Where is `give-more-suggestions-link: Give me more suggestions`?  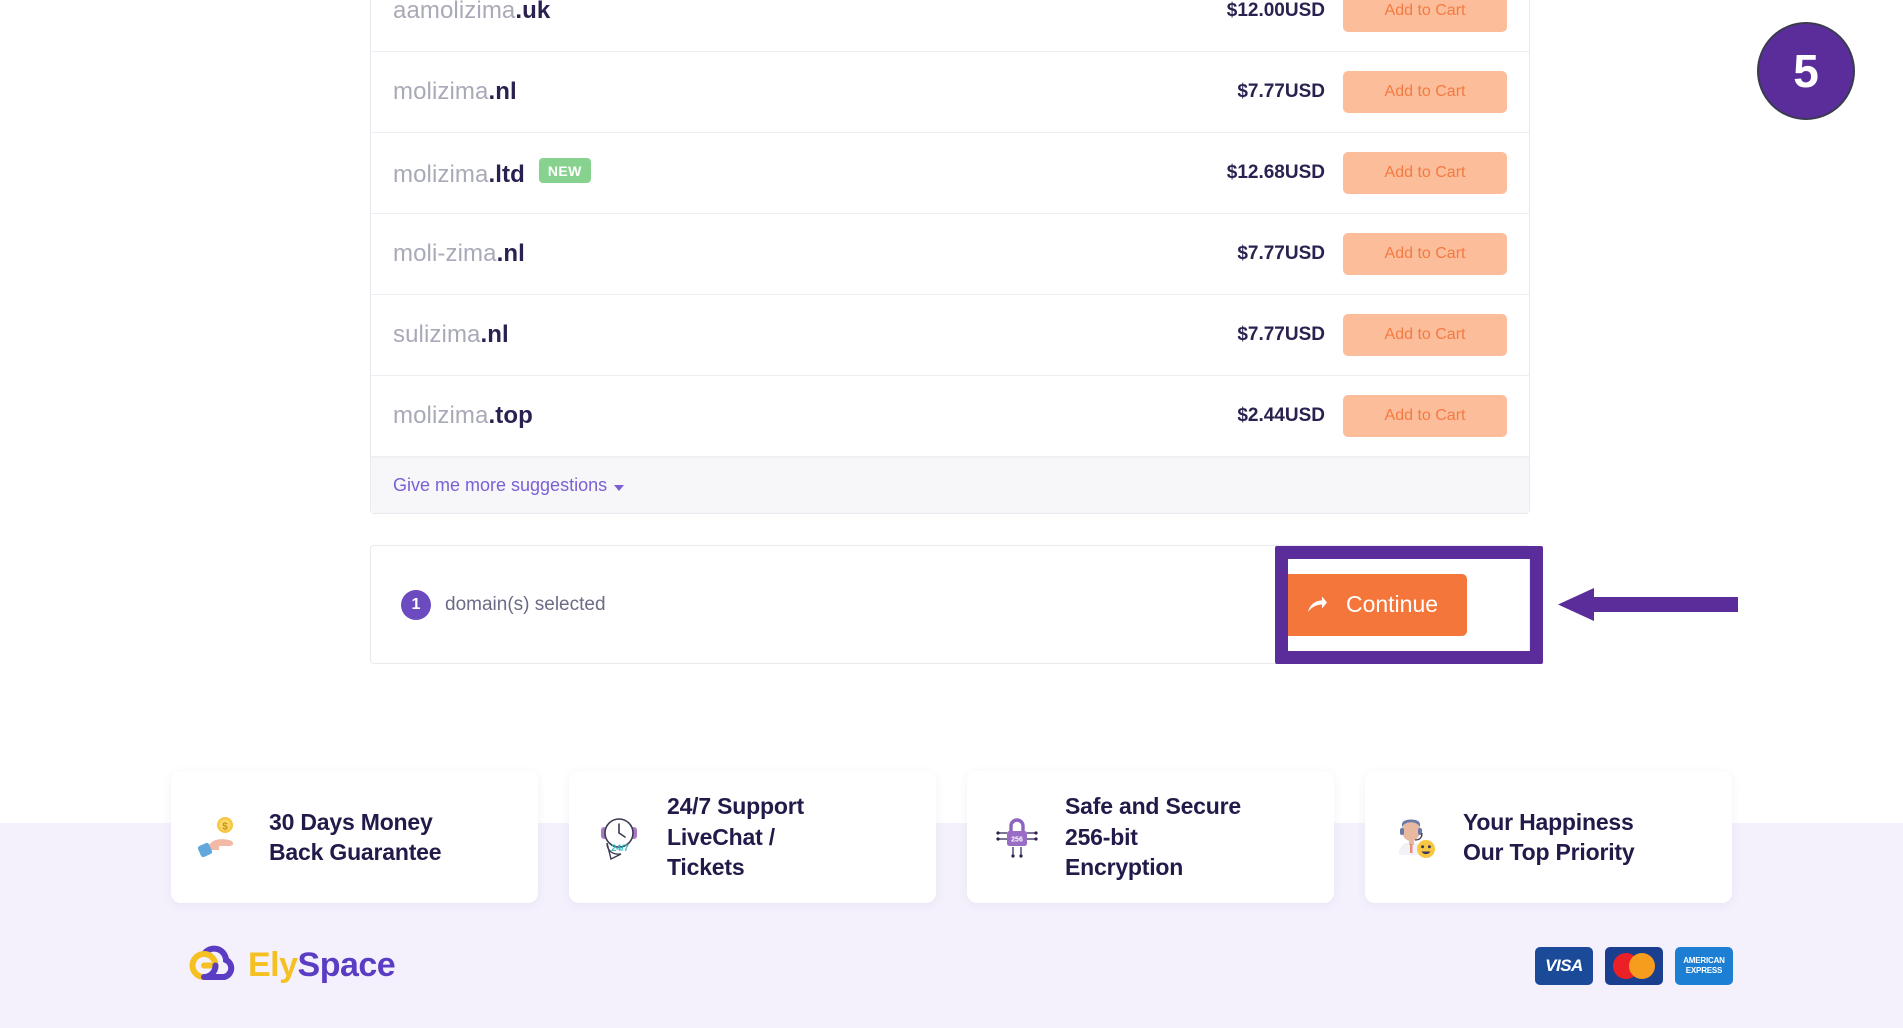
give-more-suggestions-link: Give me more suggestions is located at coordinates (509, 485).